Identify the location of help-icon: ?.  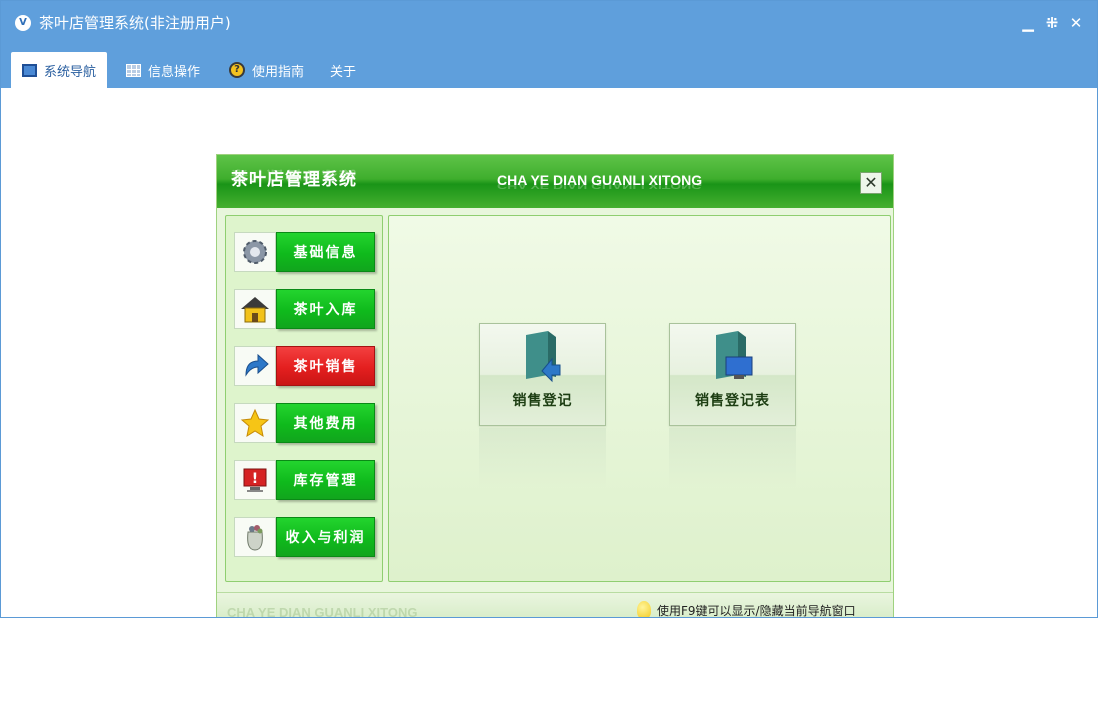
(237, 70).